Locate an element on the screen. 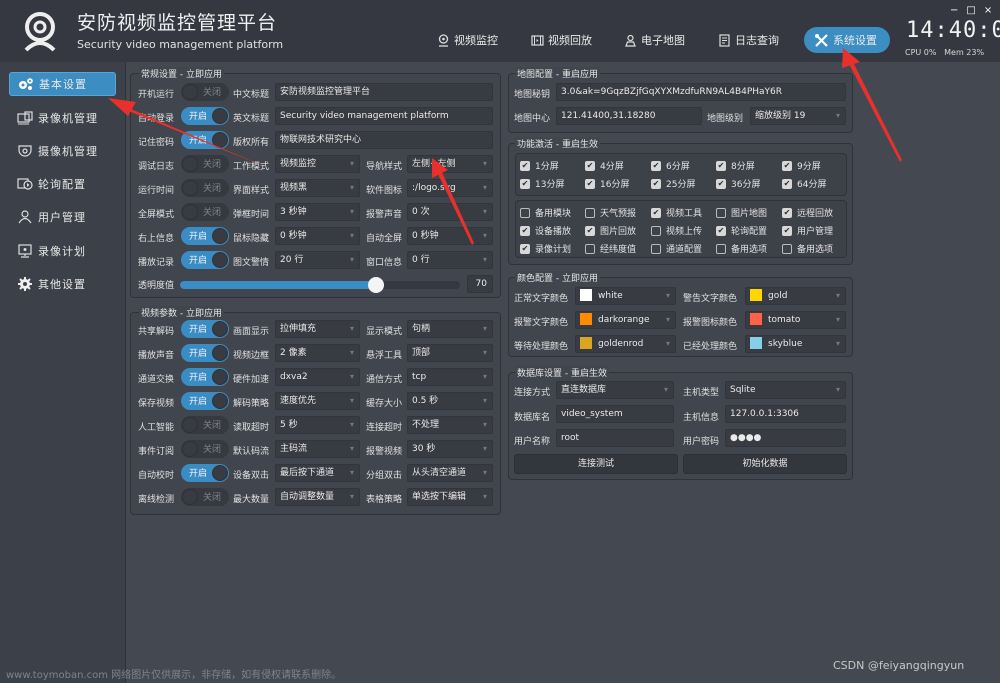  color-select: goldenrod is located at coordinates (625, 344).